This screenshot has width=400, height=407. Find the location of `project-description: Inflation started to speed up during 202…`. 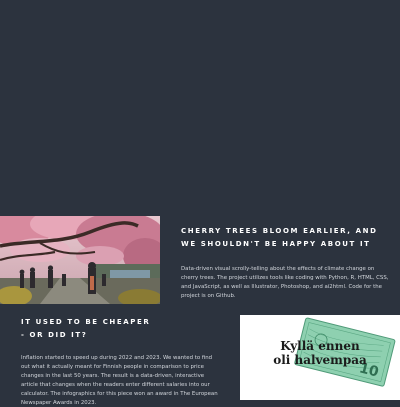

project-description: Inflation started to speed up during 202… is located at coordinates (121, 380).